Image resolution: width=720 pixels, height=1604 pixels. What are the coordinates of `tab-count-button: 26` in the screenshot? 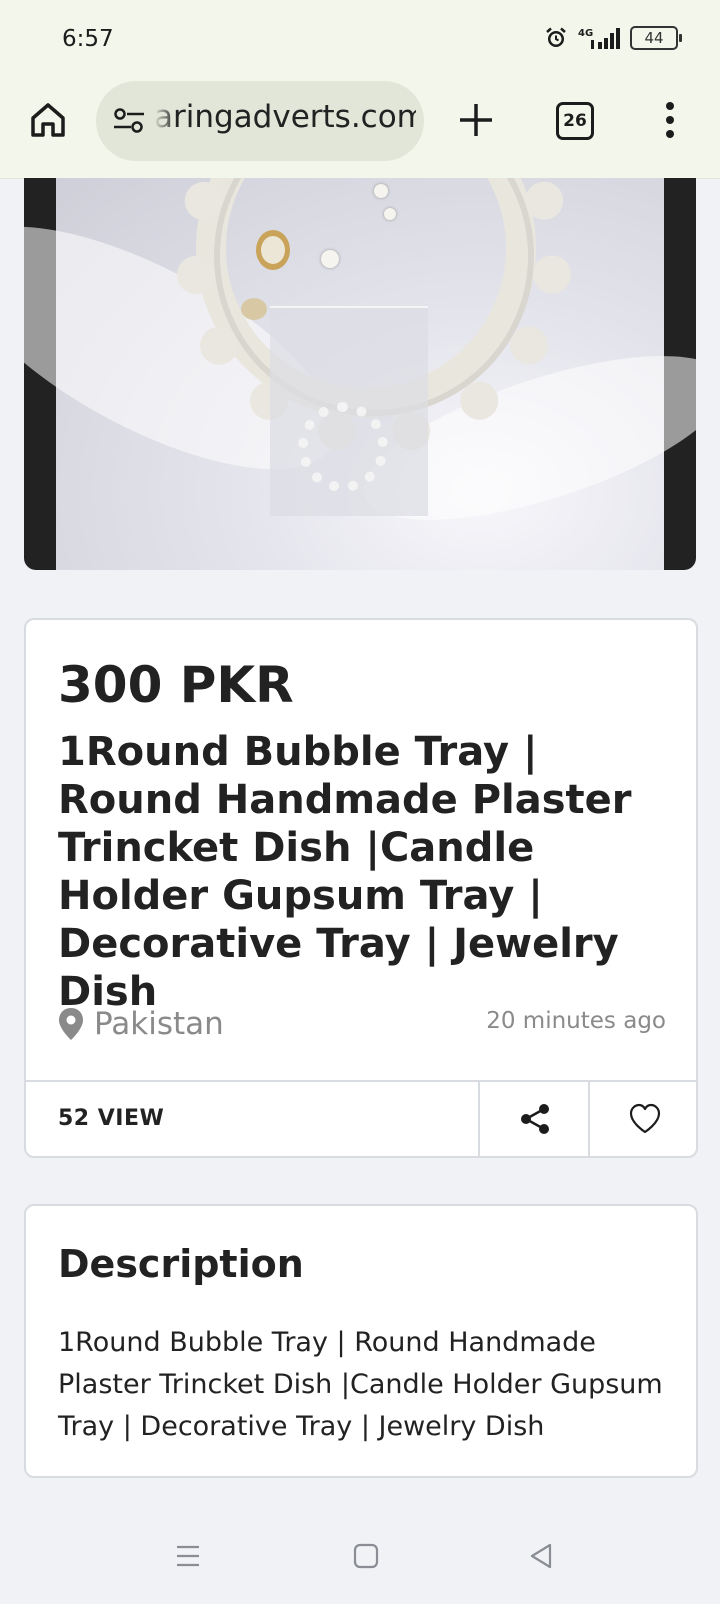 It's located at (575, 121).